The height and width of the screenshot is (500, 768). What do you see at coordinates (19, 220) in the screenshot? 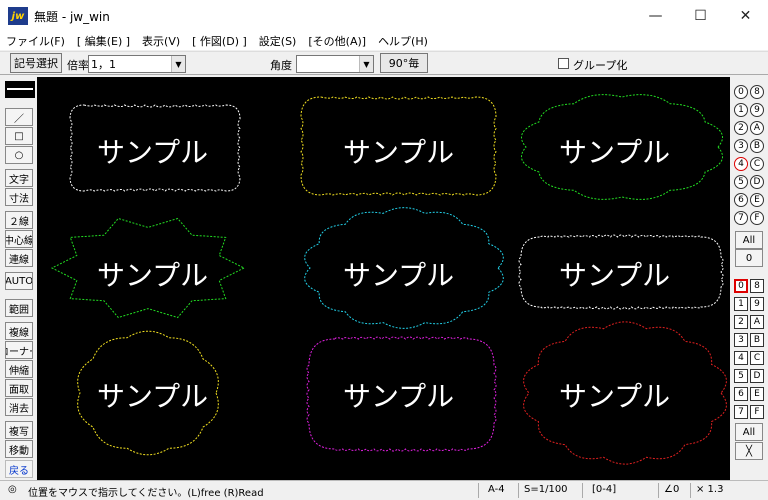
I see `tool-double-line: ２線` at bounding box center [19, 220].